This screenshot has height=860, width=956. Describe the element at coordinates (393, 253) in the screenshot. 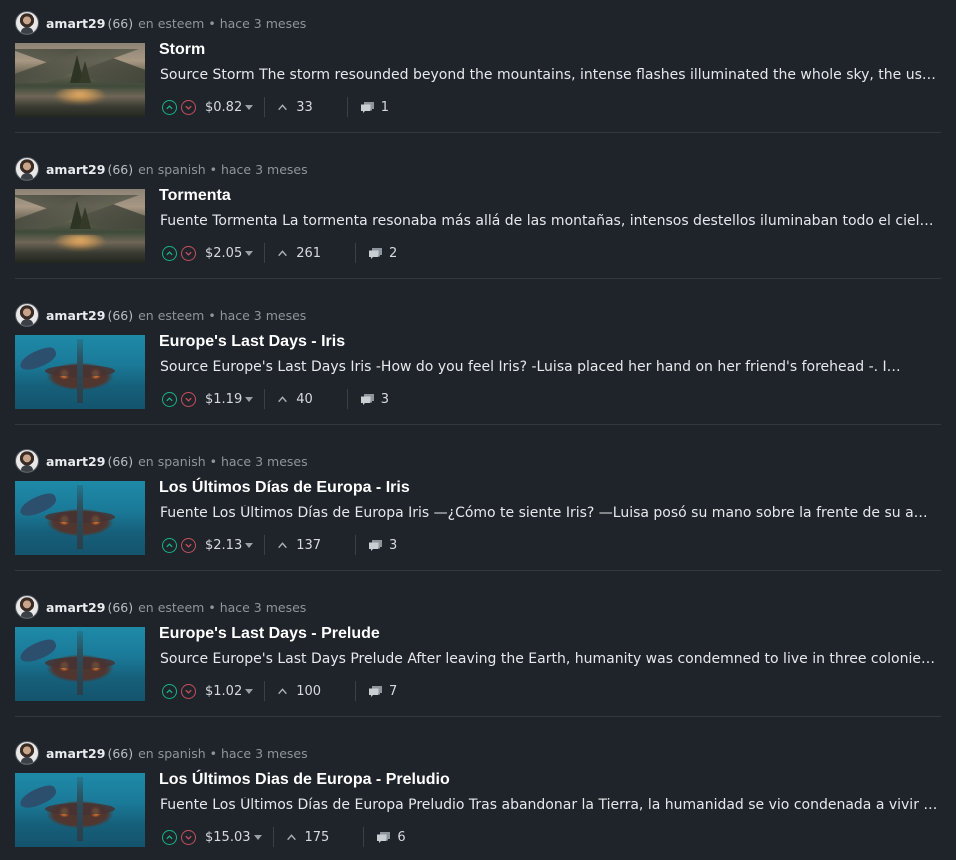

I see `comments-count: 2` at that location.